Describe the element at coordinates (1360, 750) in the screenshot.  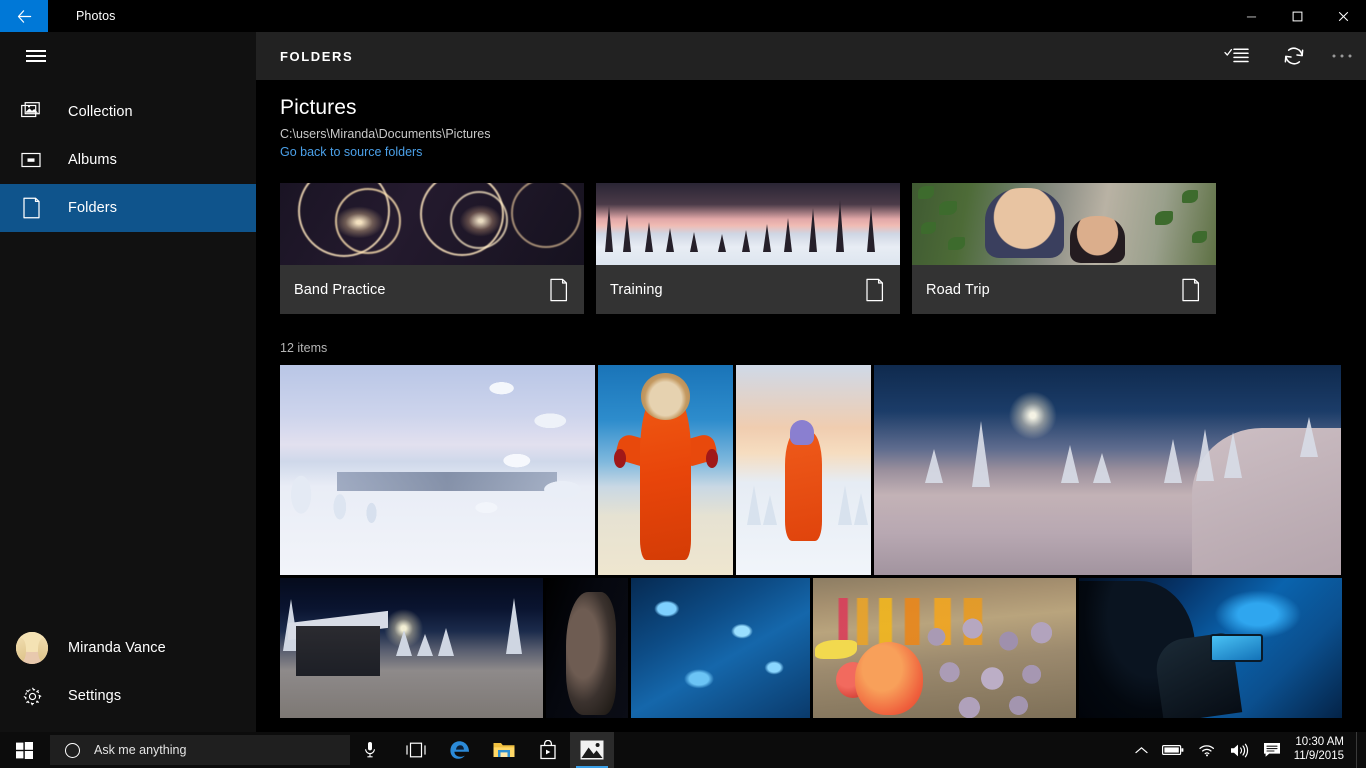
I see `show-desktop-button` at that location.